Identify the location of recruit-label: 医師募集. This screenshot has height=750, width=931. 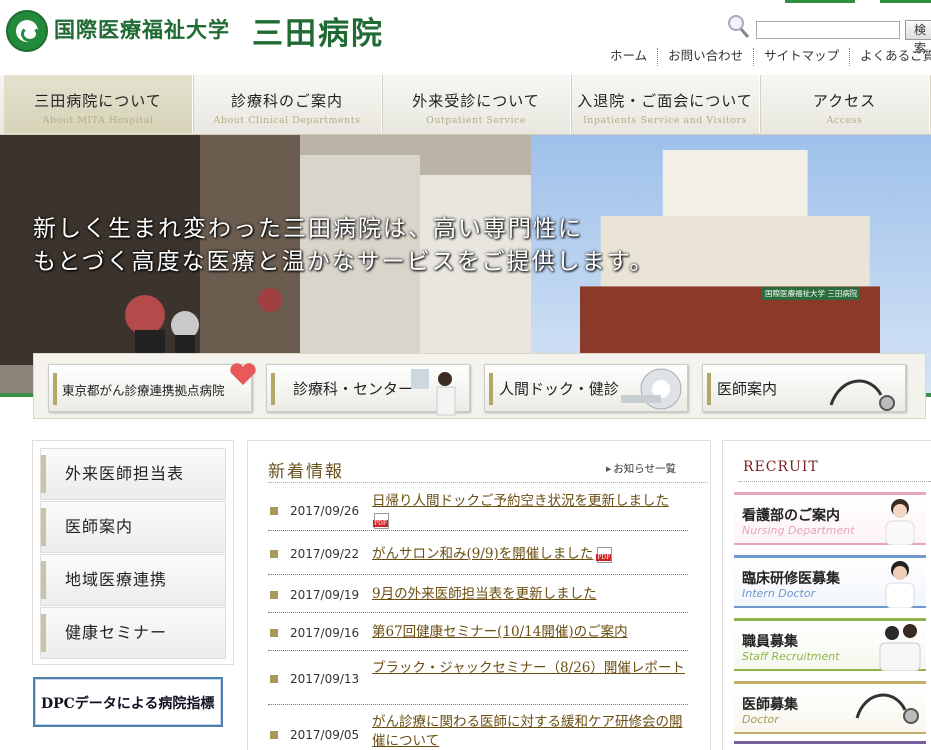
(770, 705).